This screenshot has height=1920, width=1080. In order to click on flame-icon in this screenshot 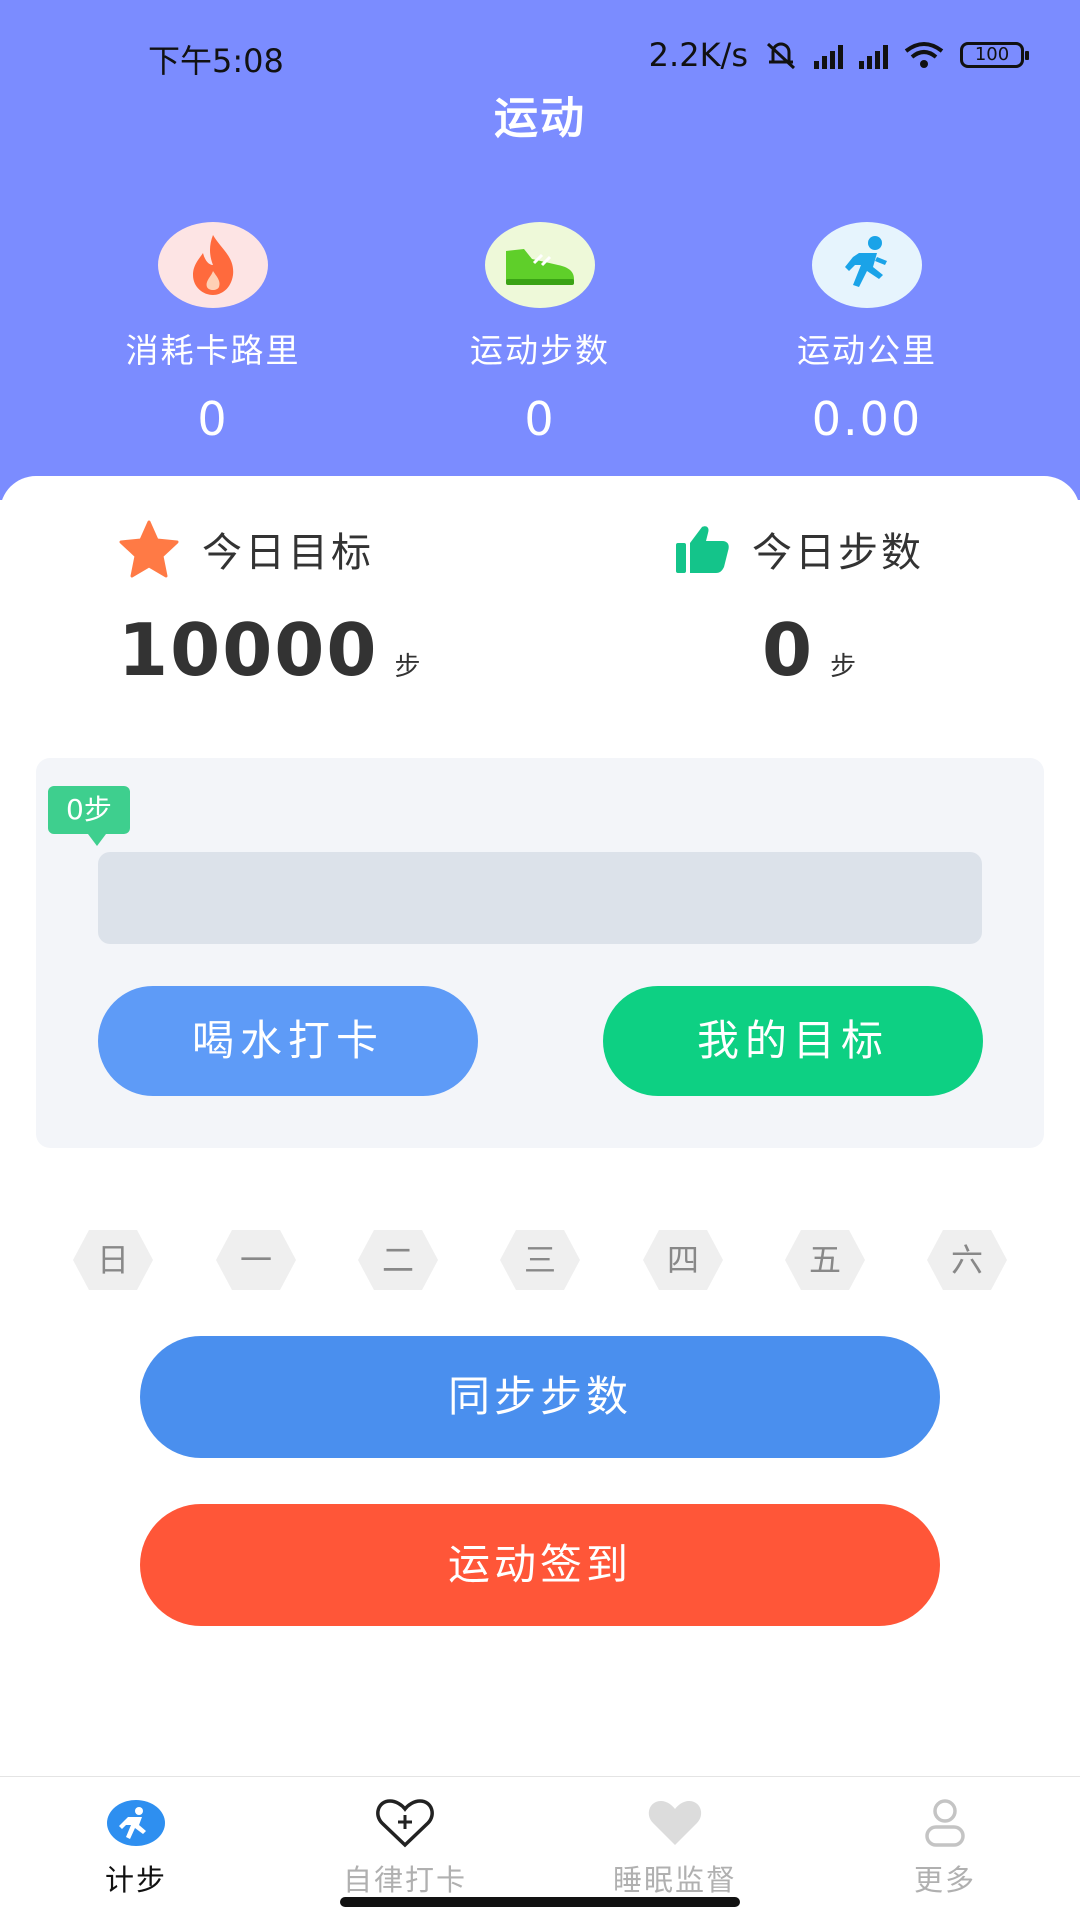, I will do `click(213, 265)`.